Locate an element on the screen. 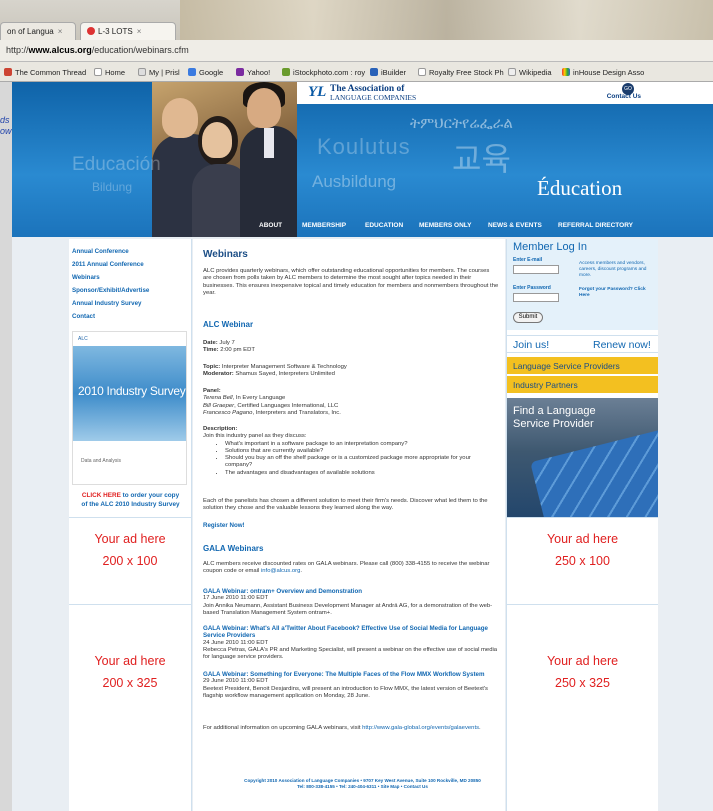 This screenshot has height=811, width=713. istock-icon is located at coordinates (286, 72).